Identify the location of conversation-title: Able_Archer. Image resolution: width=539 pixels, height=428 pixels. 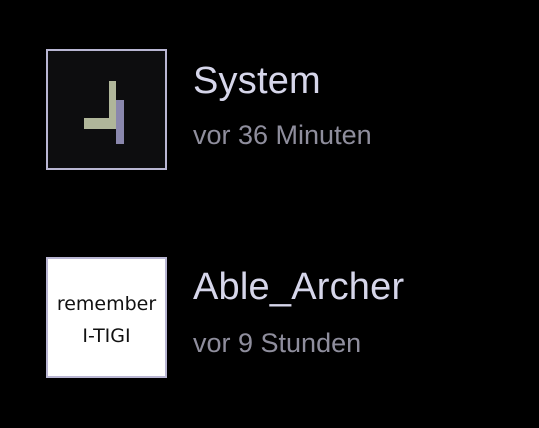
(299, 287).